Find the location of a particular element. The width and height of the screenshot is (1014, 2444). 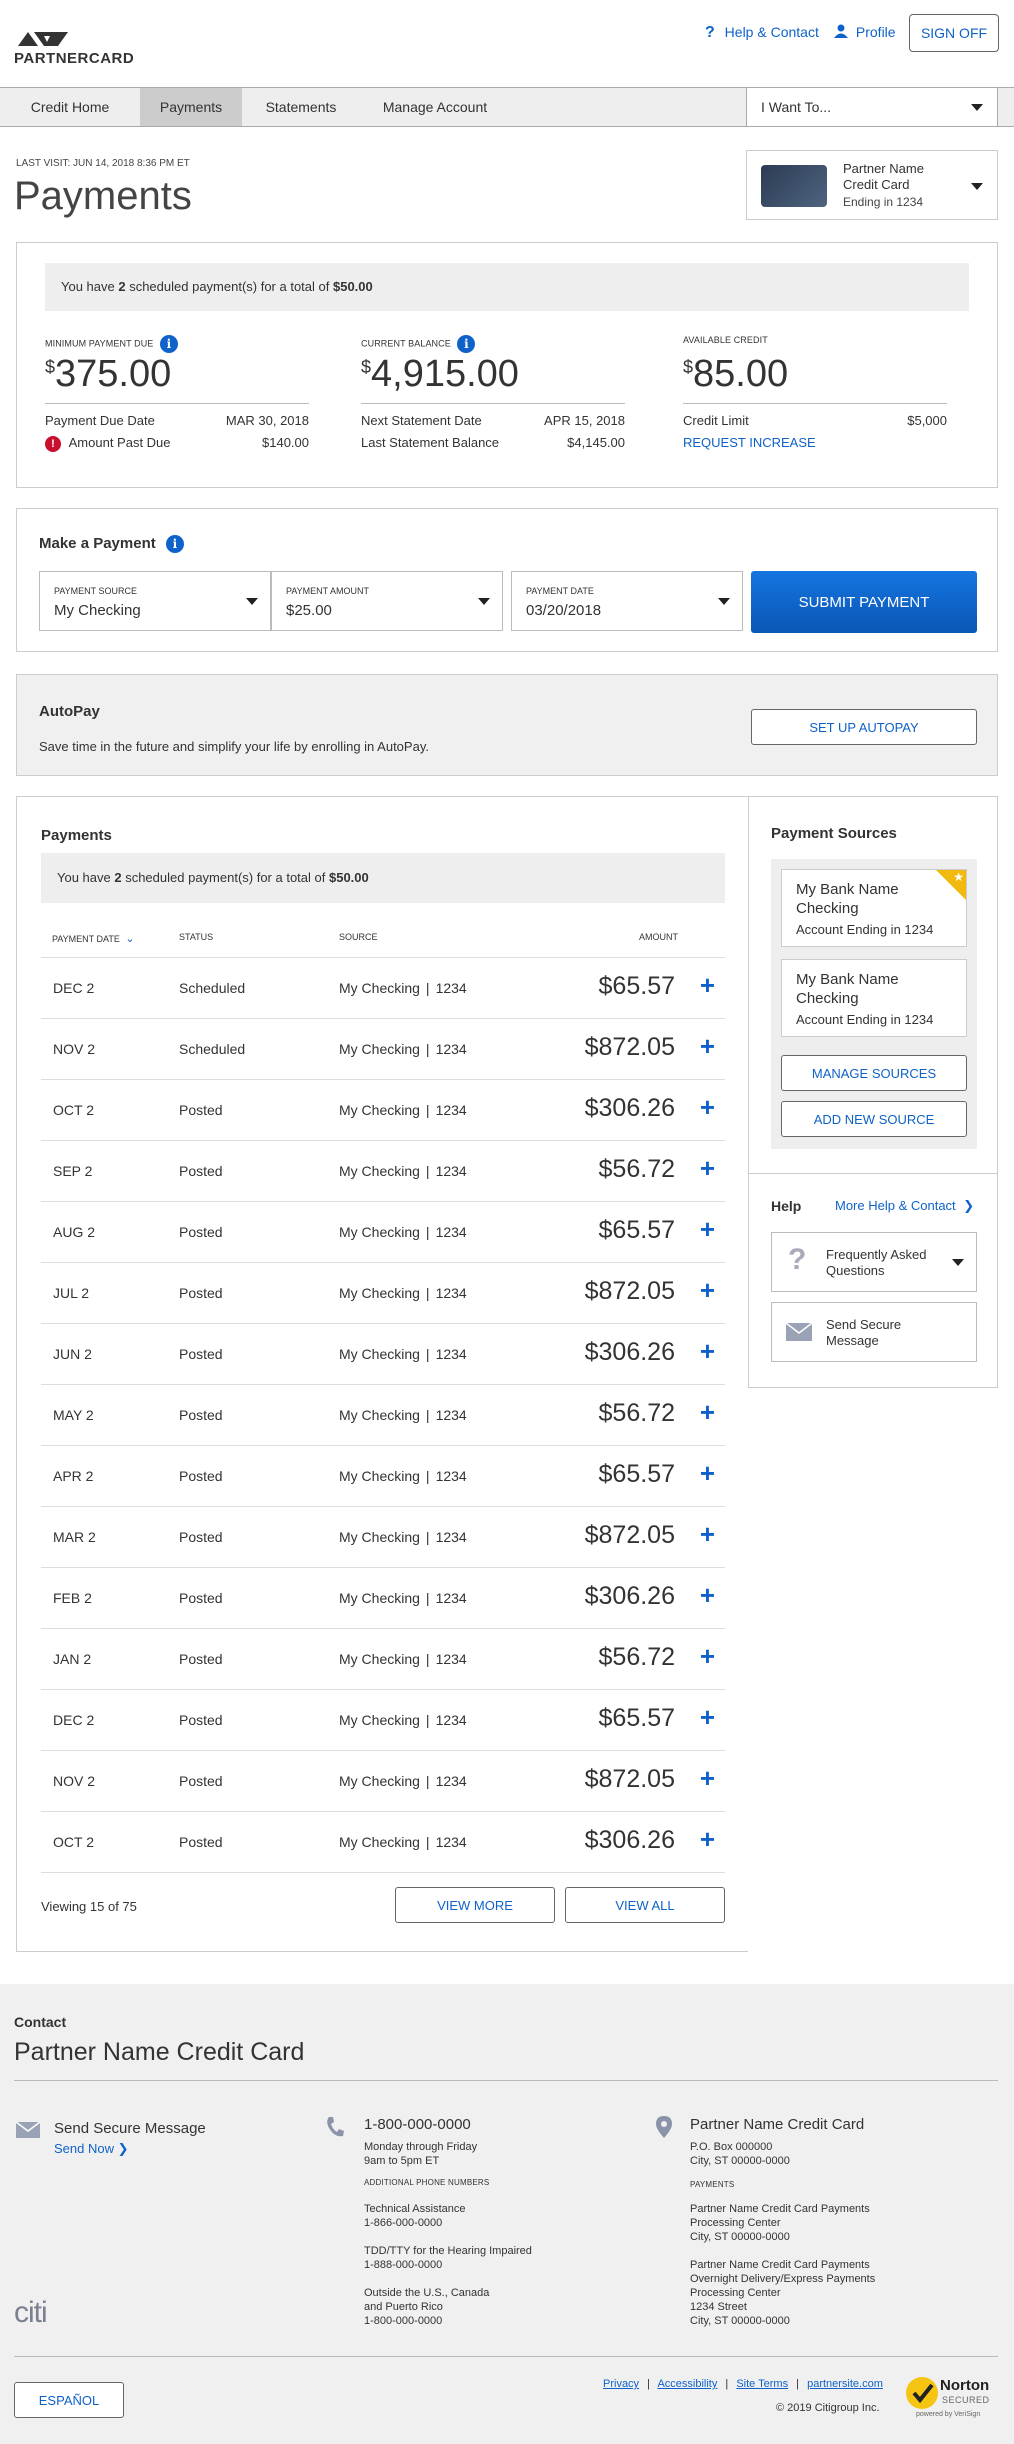

outside-phone: 1-800-000-0000 is located at coordinates (403, 2321).